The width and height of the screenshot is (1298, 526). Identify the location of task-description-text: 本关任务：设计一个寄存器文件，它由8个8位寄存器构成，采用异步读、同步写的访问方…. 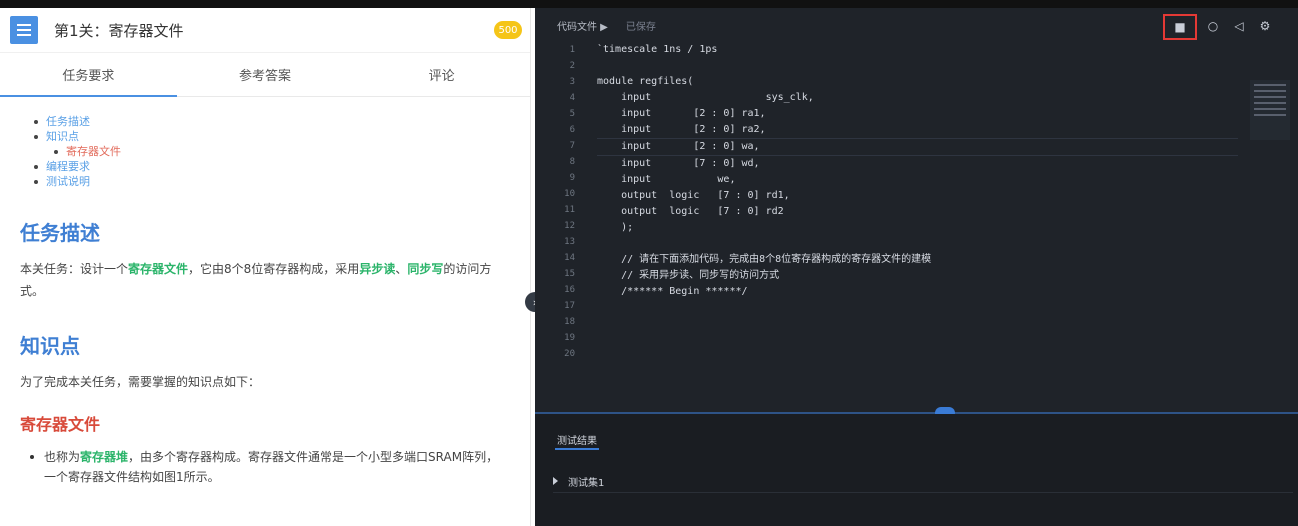
(265, 280).